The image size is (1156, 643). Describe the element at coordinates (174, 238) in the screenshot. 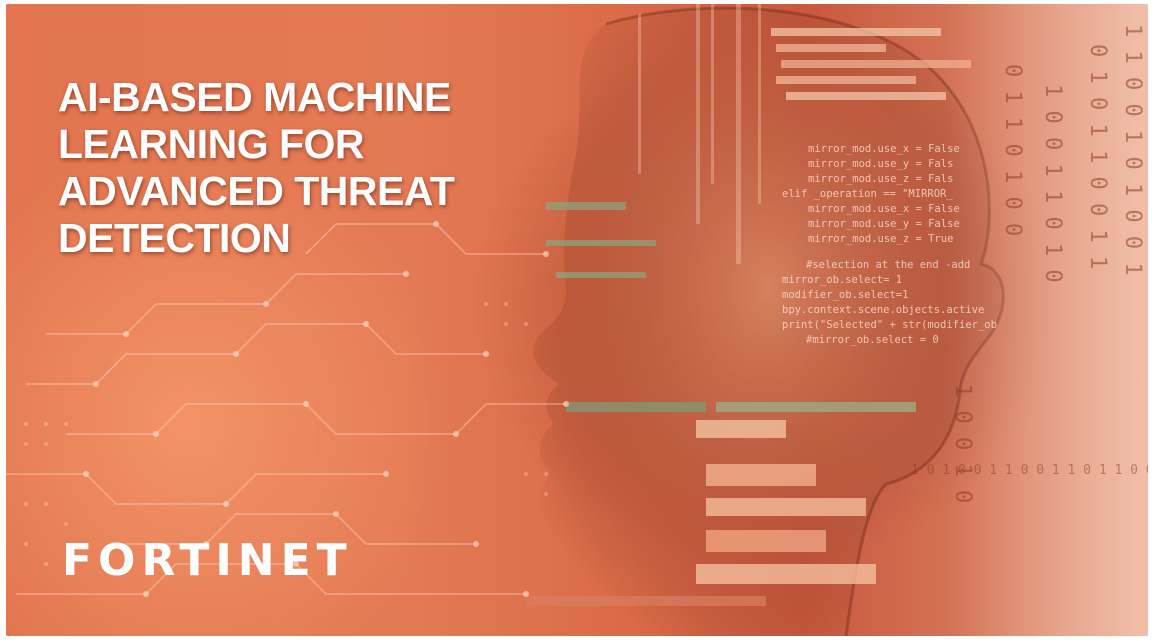

I see `title-line: DETECTION` at that location.